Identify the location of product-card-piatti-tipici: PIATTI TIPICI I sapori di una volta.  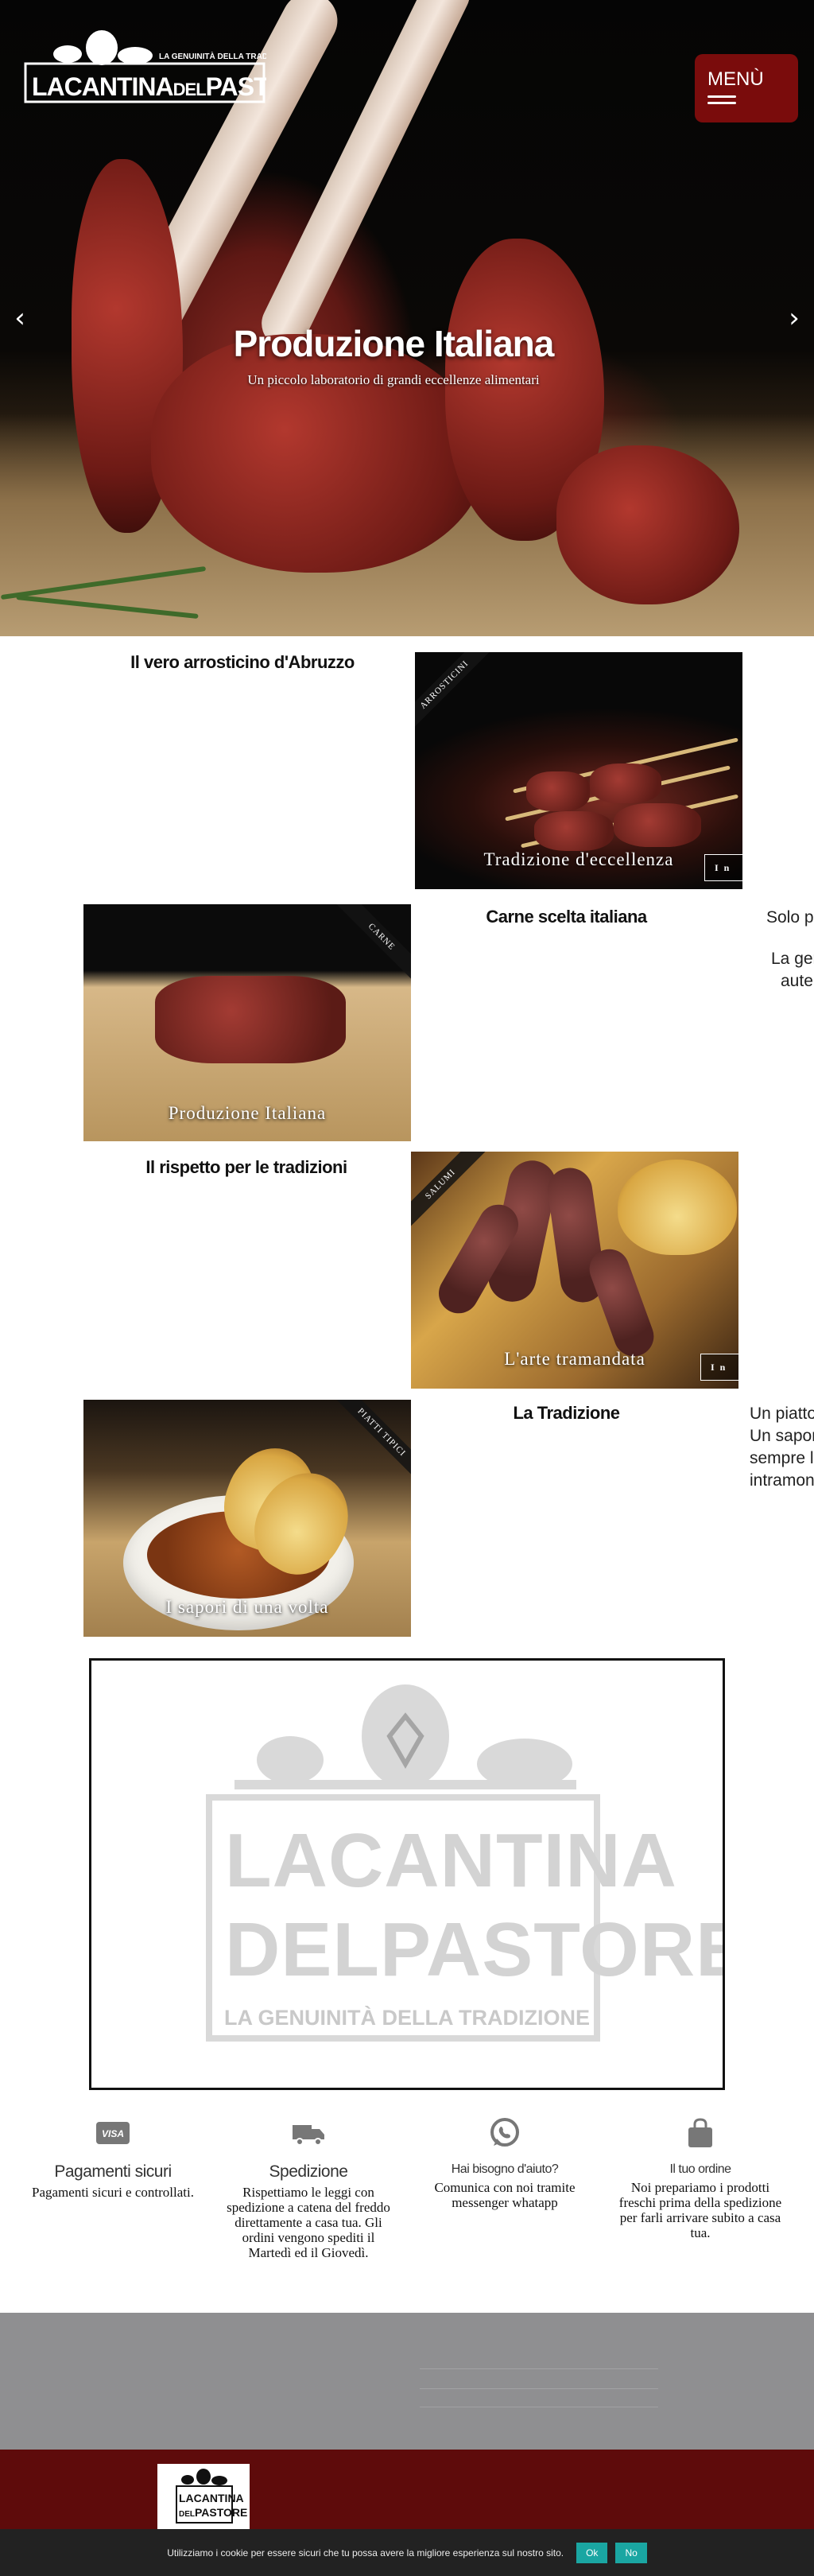
(247, 1518).